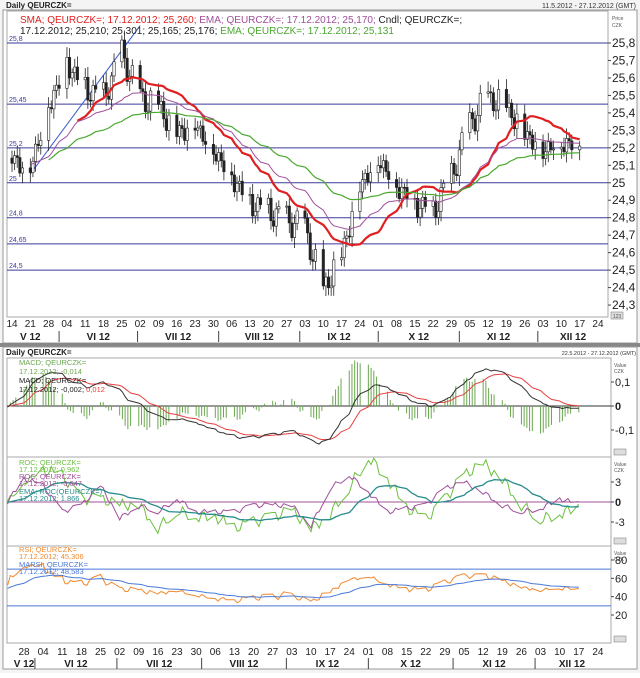 This screenshot has height=678, width=640. What do you see at coordinates (624, 113) in the screenshot?
I see `y-tick-label: 25,4` at bounding box center [624, 113].